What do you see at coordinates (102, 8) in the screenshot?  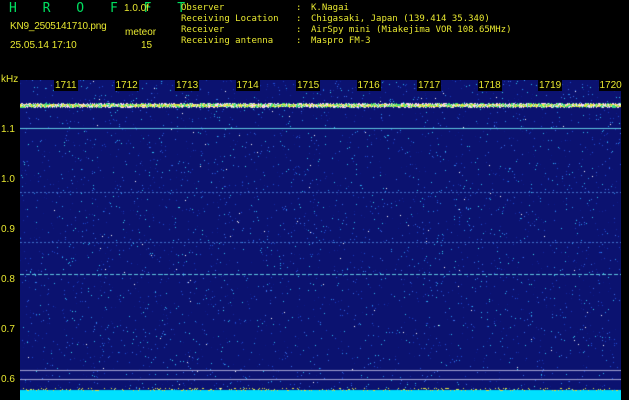 I see `app-title: H R O F F T` at bounding box center [102, 8].